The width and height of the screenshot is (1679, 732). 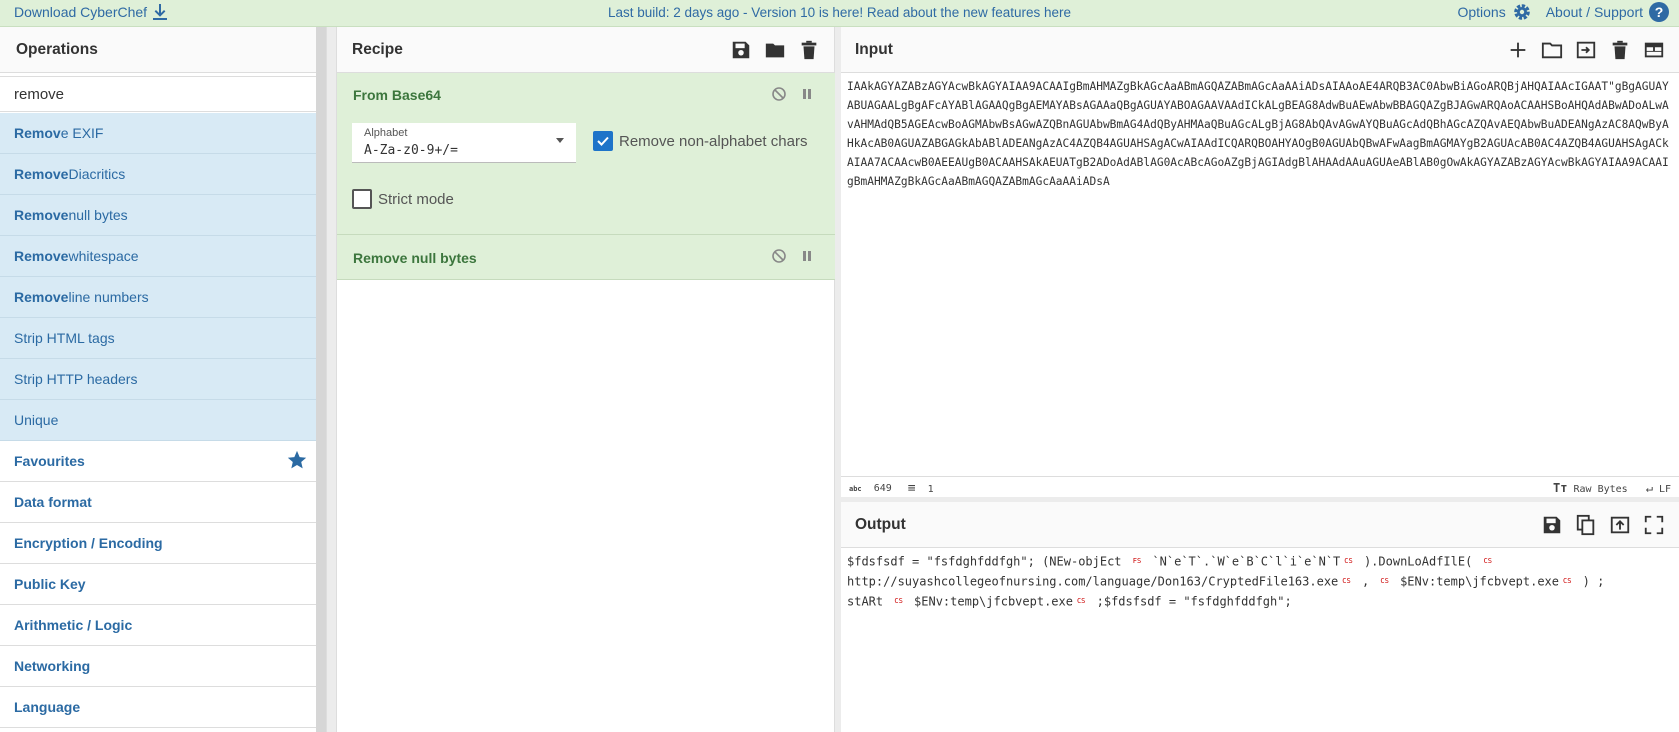 What do you see at coordinates (297, 459) in the screenshot?
I see `star-icon` at bounding box center [297, 459].